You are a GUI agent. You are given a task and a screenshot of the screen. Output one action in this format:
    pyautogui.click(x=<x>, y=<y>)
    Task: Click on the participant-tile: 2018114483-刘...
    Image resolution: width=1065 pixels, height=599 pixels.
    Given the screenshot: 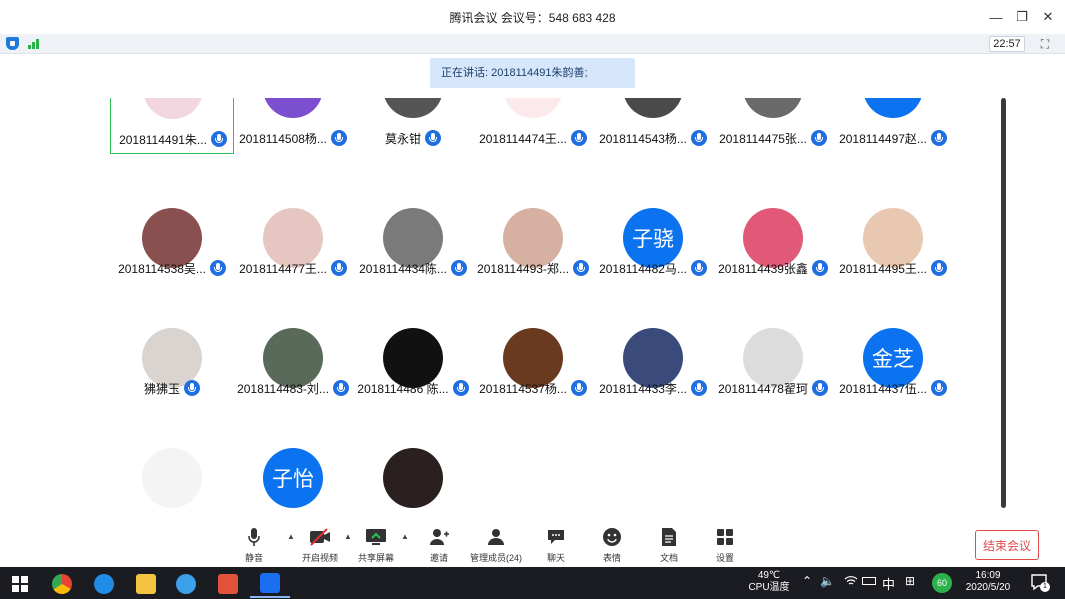 What is the action you would take?
    pyautogui.click(x=293, y=366)
    